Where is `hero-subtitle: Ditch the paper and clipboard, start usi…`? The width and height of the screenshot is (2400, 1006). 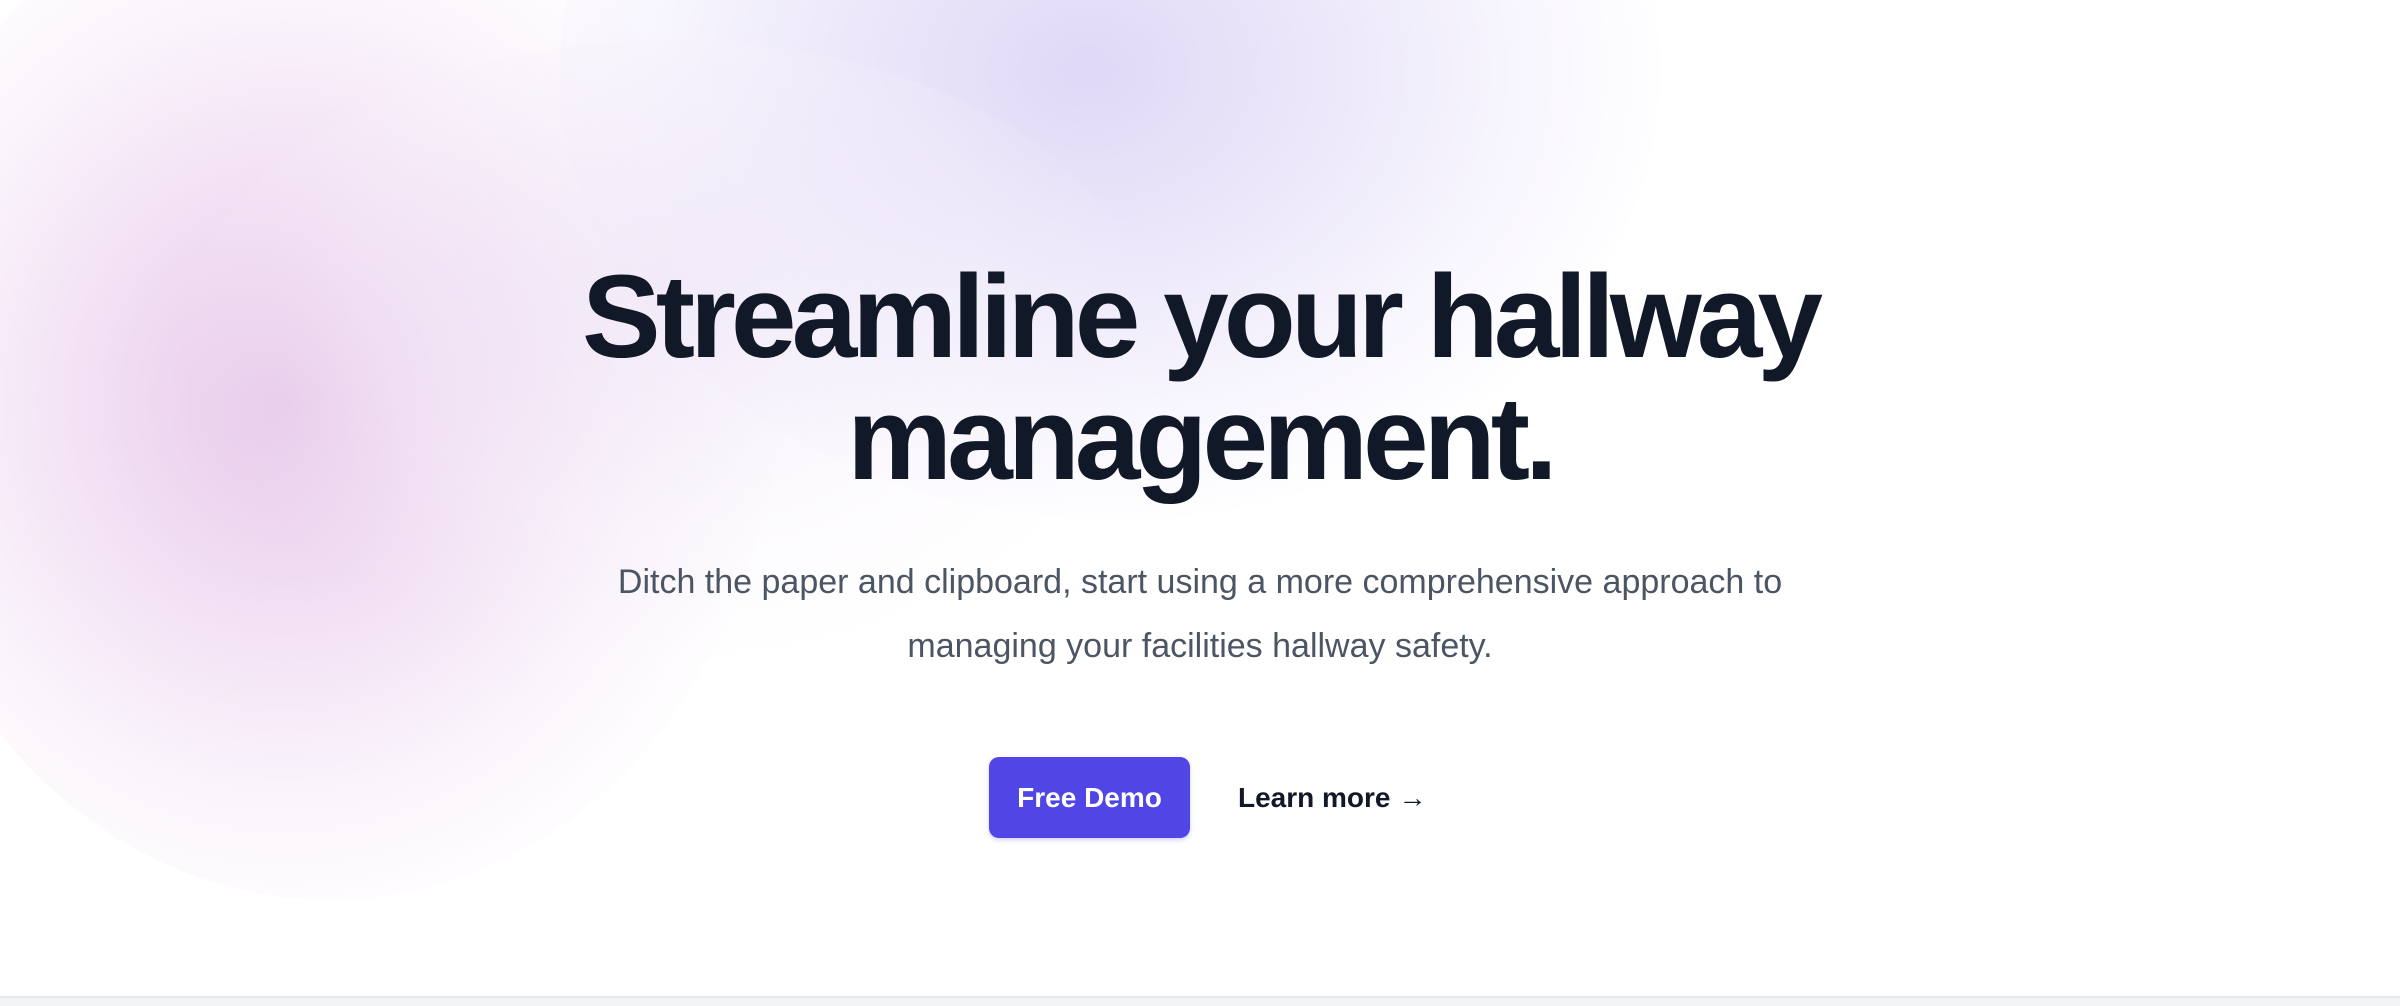
hero-subtitle: Ditch the paper and clipboard, start usi… is located at coordinates (1200, 614).